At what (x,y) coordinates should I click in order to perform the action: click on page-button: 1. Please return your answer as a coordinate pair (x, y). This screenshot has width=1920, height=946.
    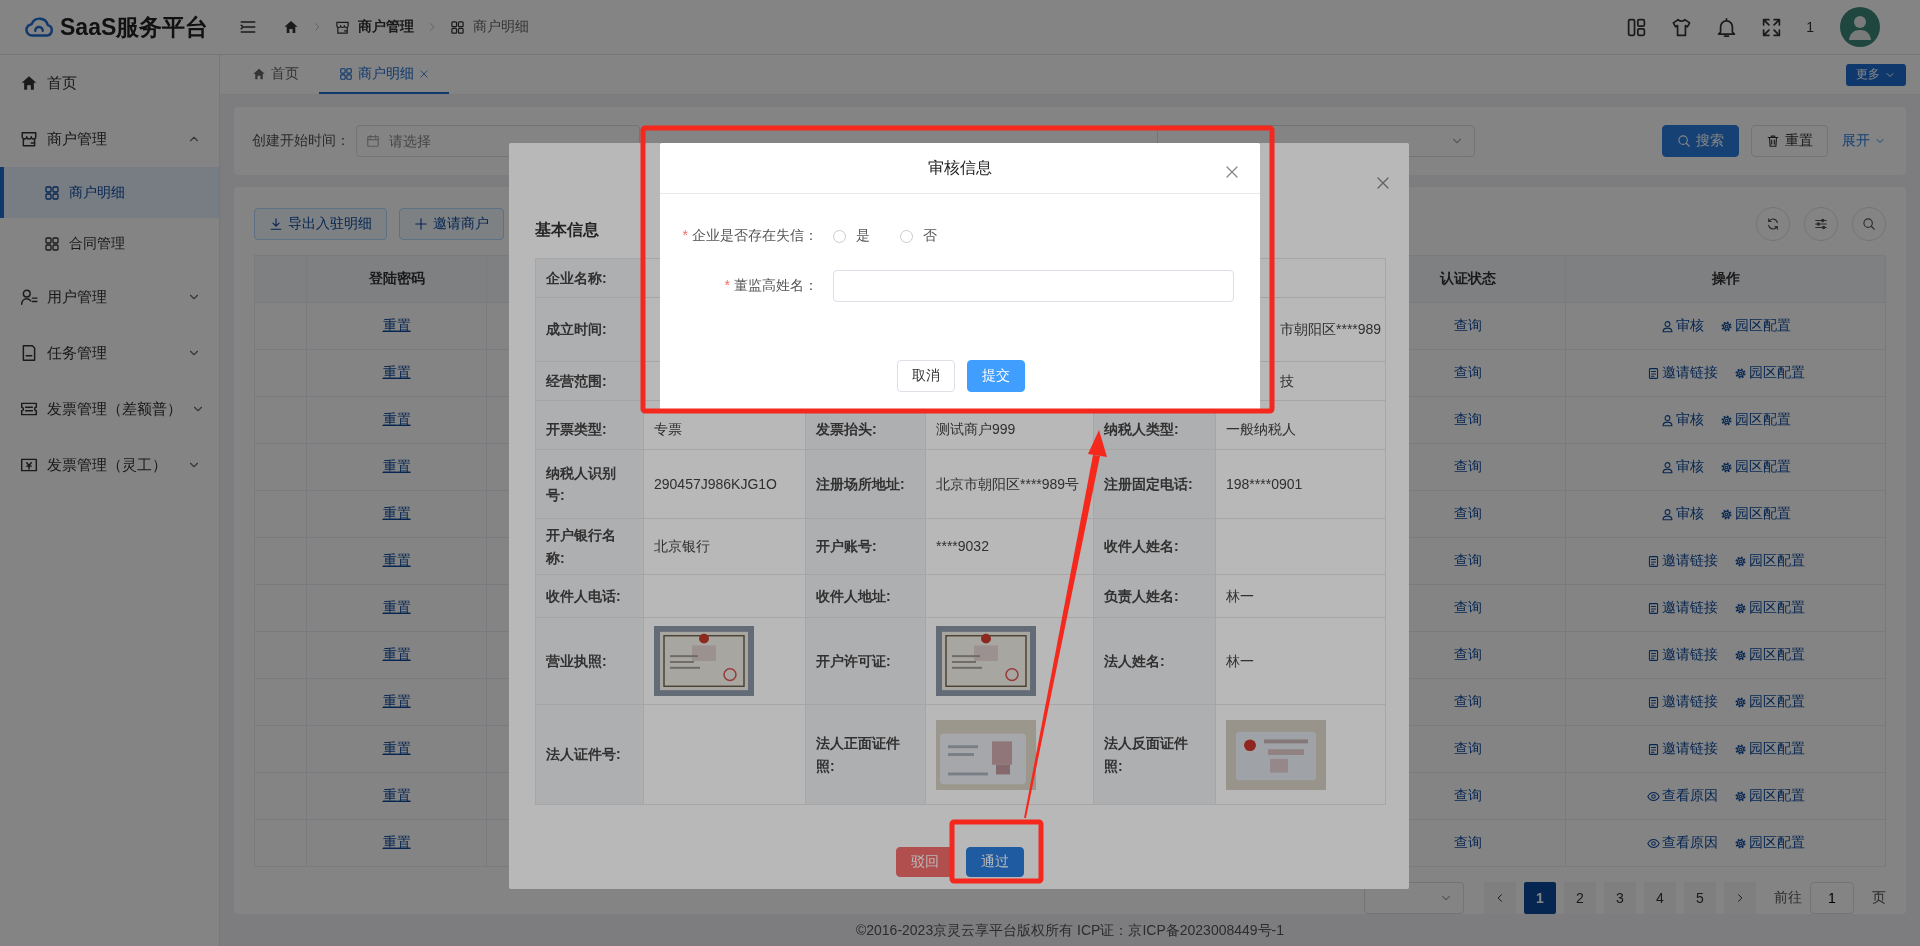
    Looking at the image, I should click on (1540, 898).